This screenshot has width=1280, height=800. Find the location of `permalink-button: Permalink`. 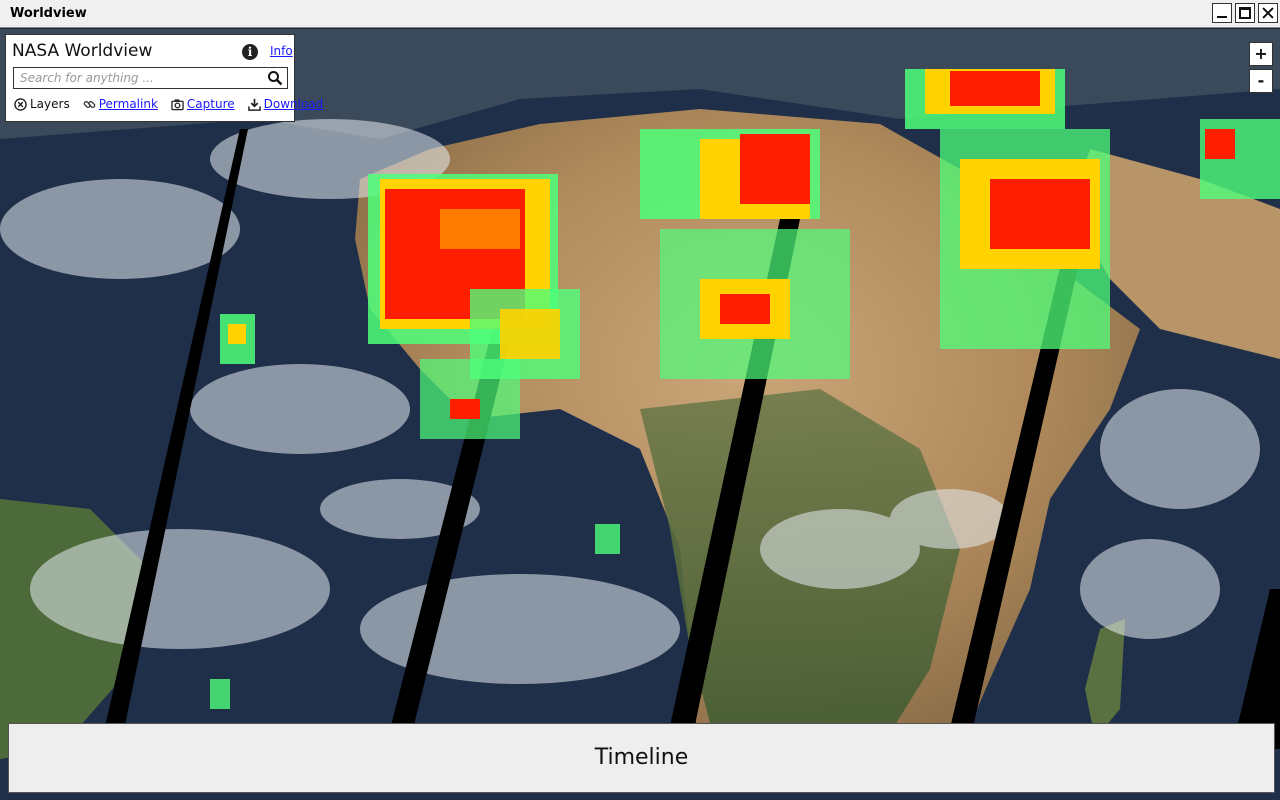

permalink-button: Permalink is located at coordinates (120, 104).